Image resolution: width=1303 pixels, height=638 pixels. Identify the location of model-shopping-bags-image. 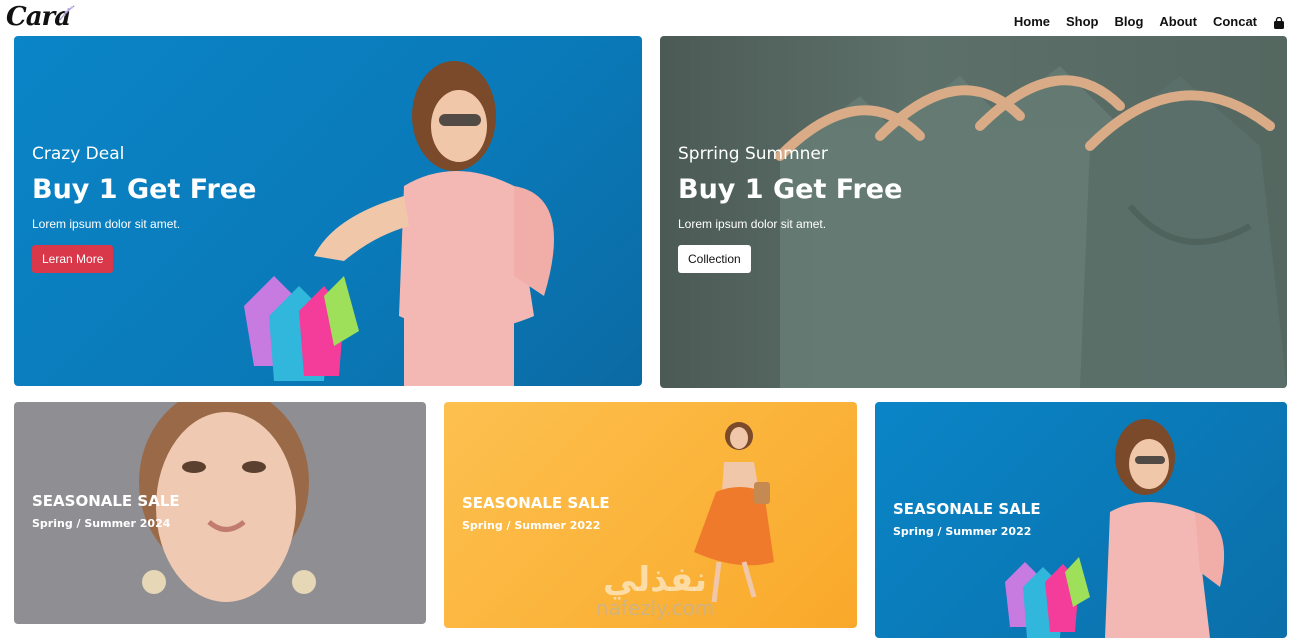
(399, 223).